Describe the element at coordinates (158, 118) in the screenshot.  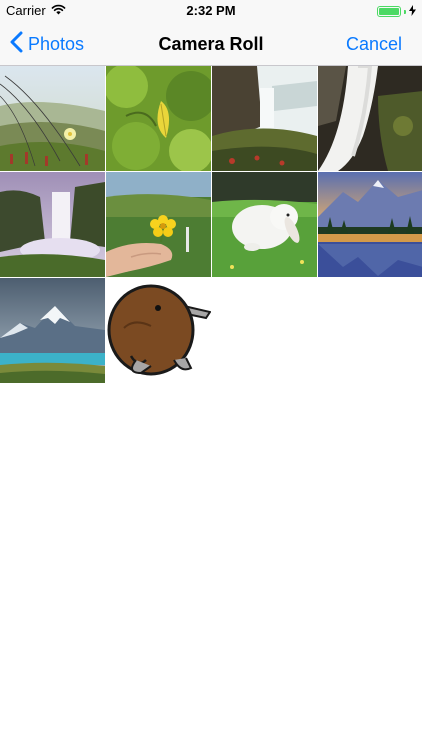
I see `photo-yellow-leaf` at that location.